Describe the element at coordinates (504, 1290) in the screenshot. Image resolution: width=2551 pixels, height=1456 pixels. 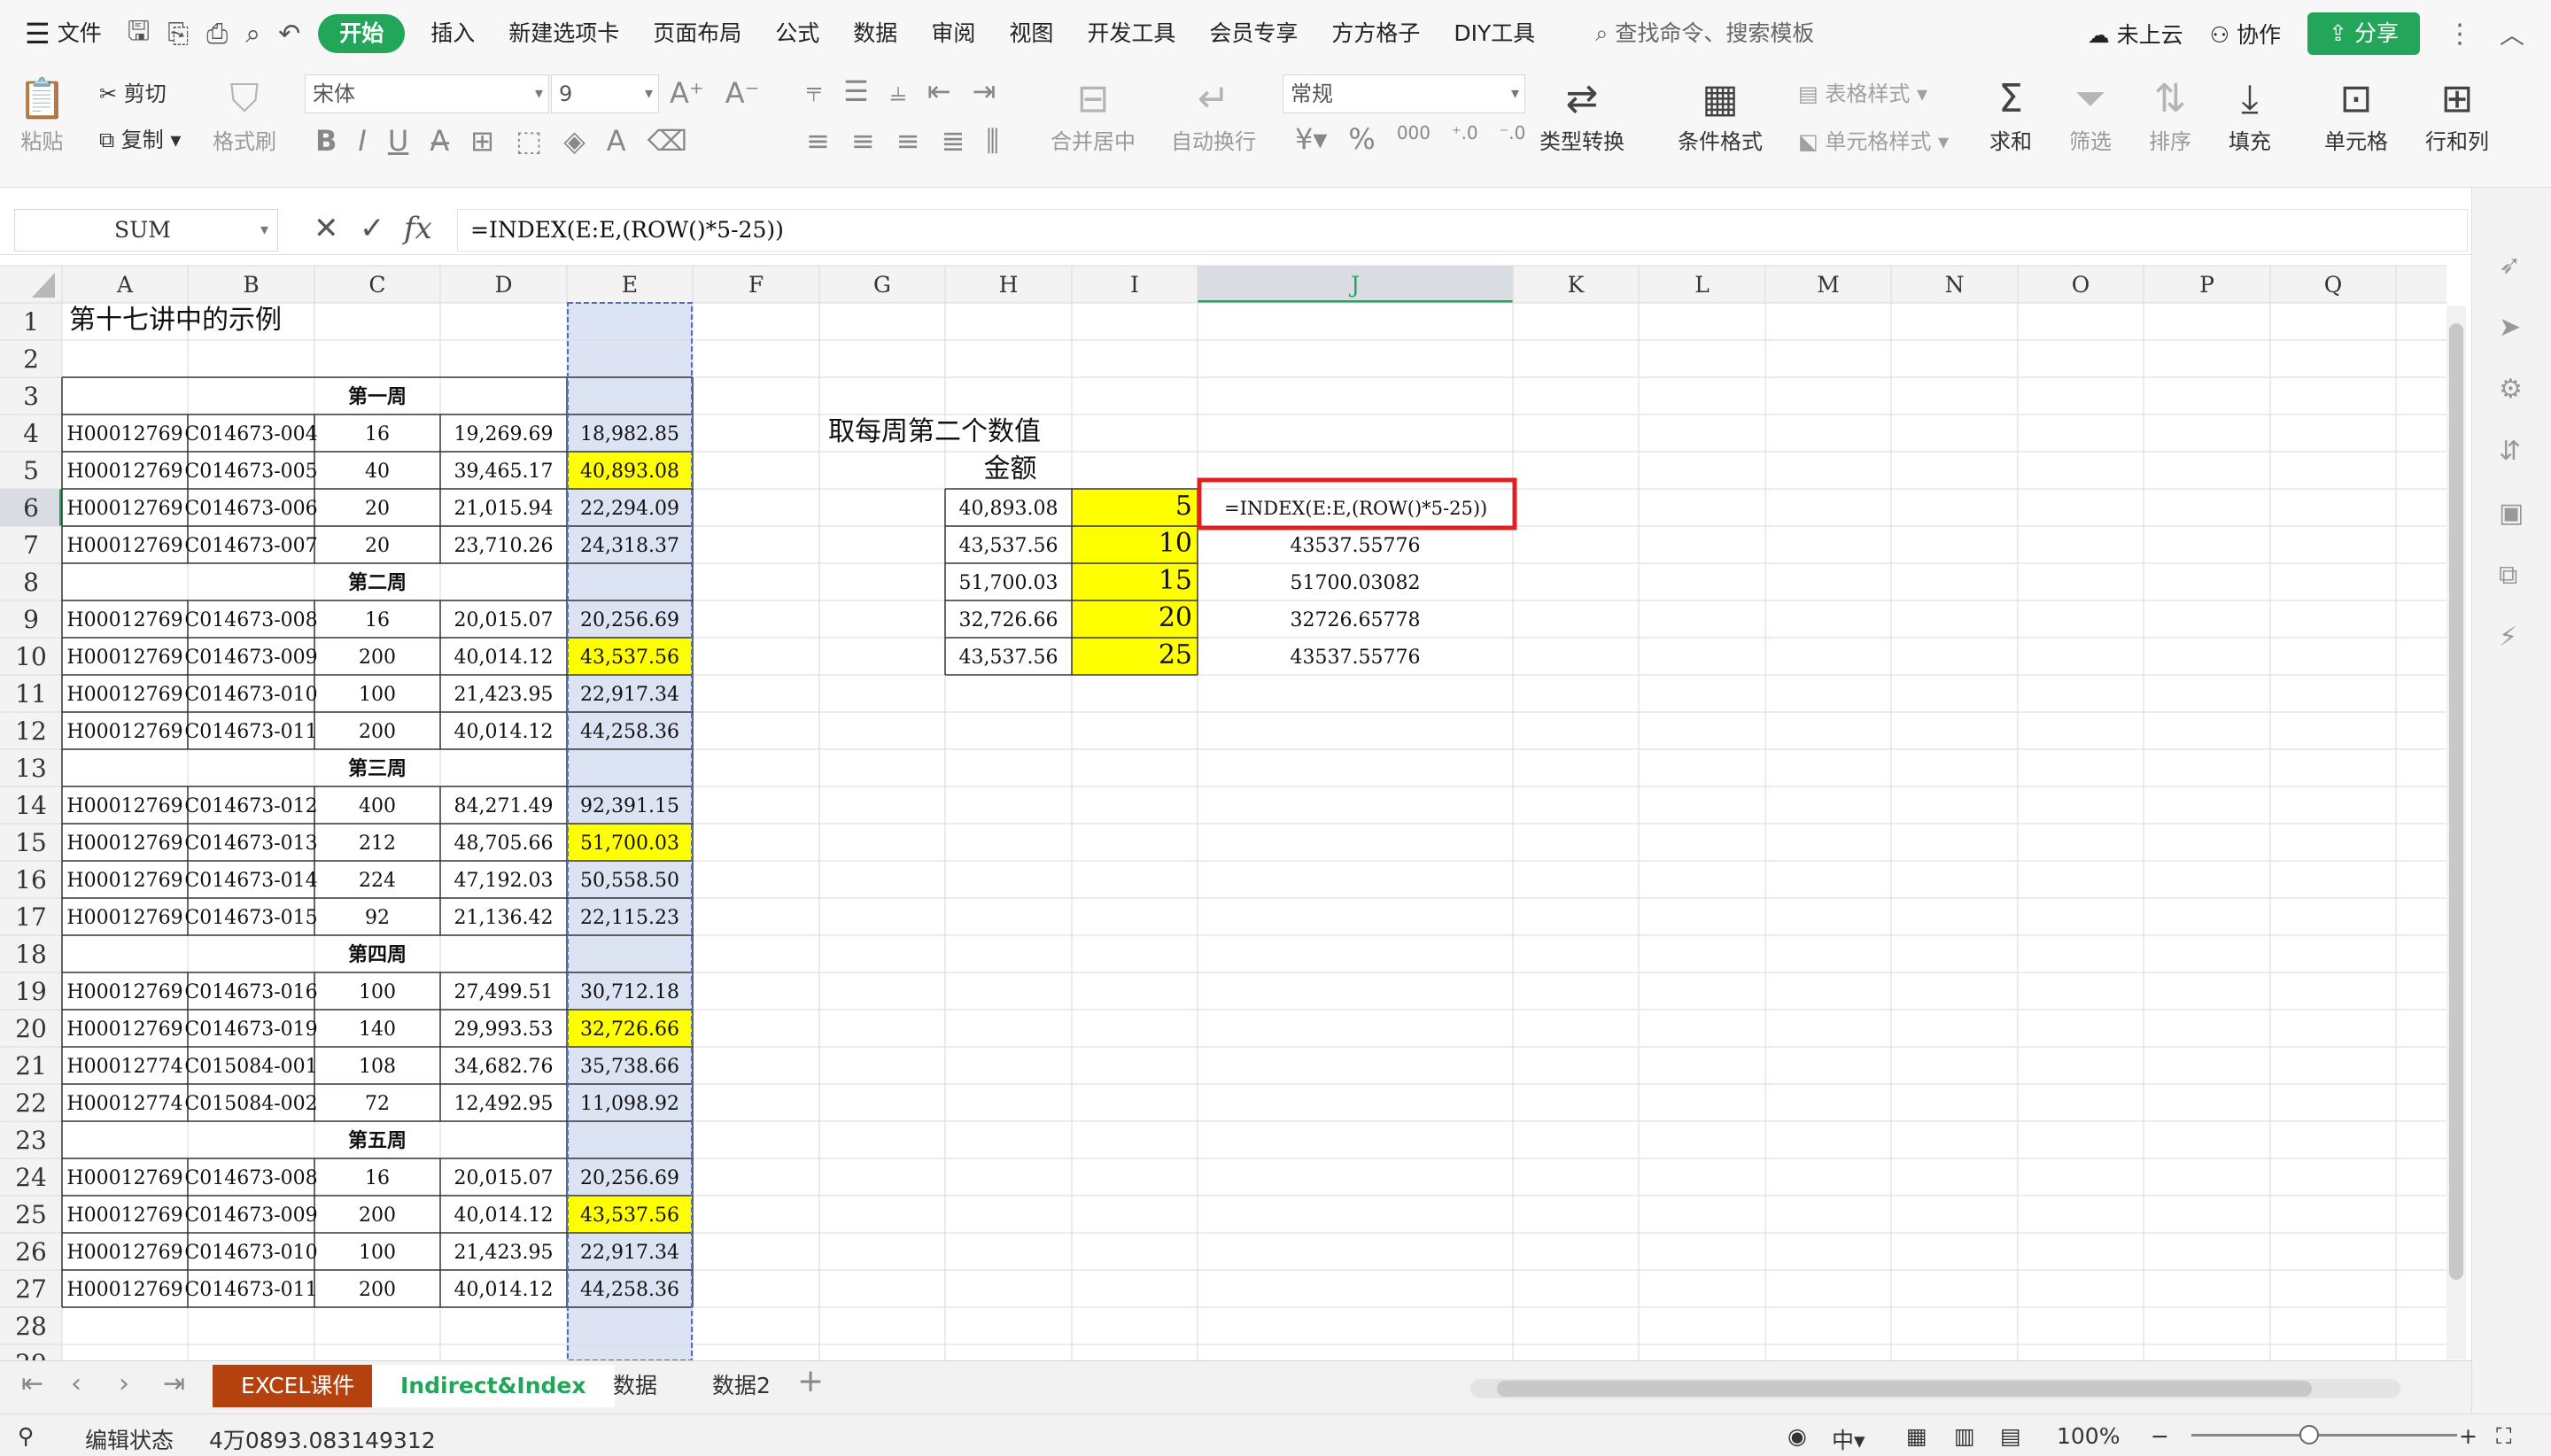
I see `cell-D27: 40,014.12` at that location.